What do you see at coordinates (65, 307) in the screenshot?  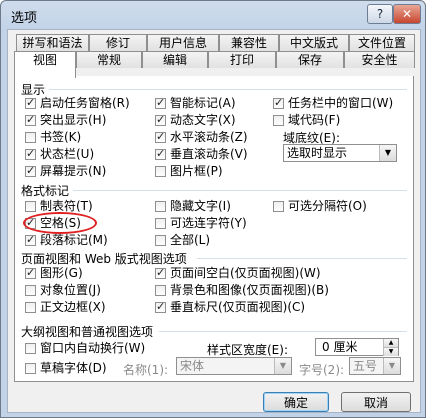 I see `checkbox-text-boundaries: 正文边框(X)` at bounding box center [65, 307].